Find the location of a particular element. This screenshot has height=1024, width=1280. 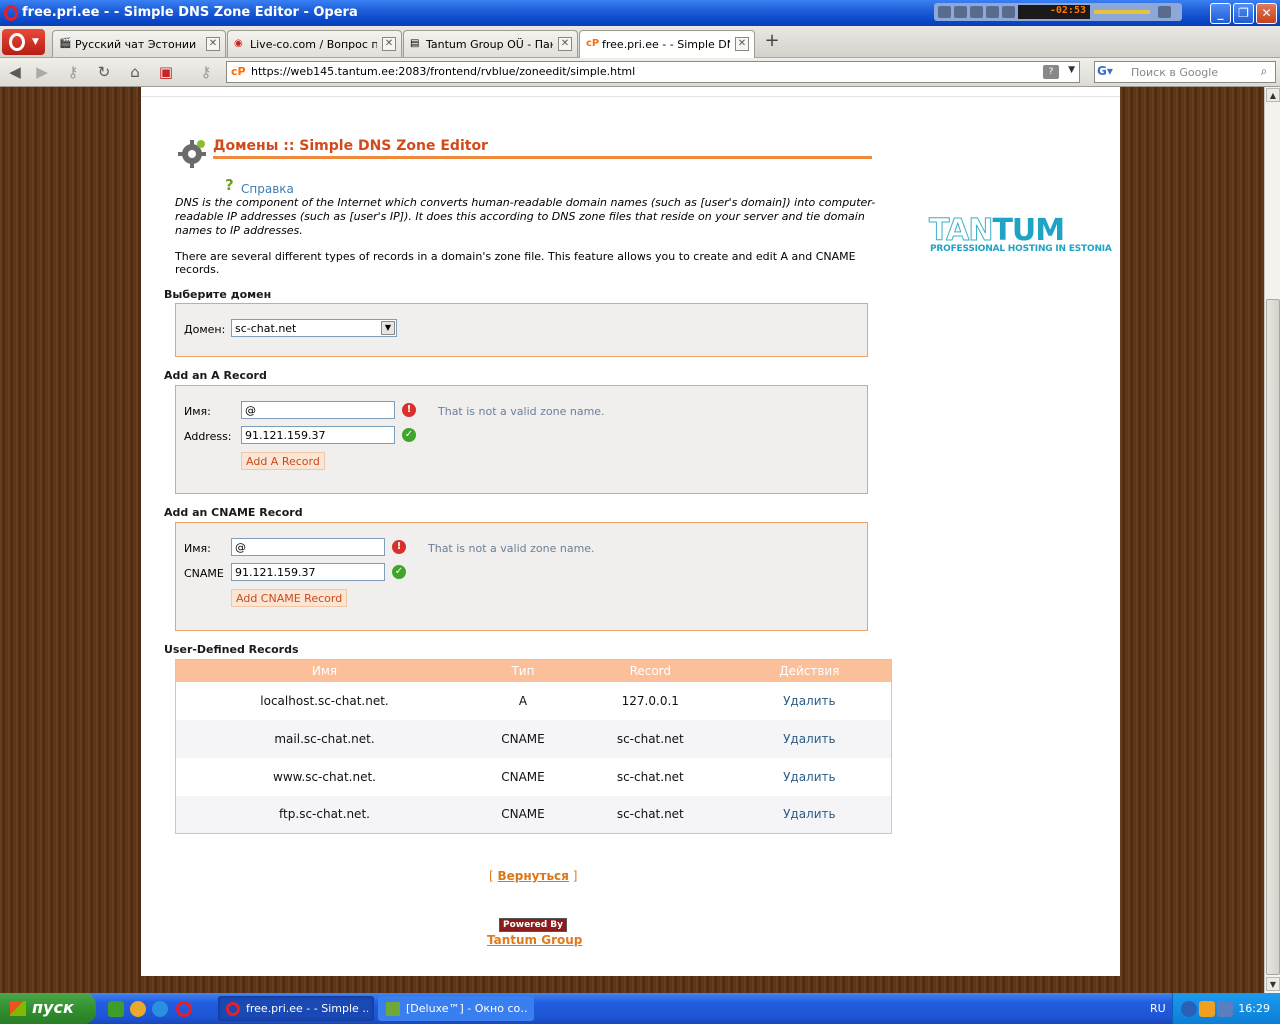

opera-menu-button: ▼ is located at coordinates (23, 42).